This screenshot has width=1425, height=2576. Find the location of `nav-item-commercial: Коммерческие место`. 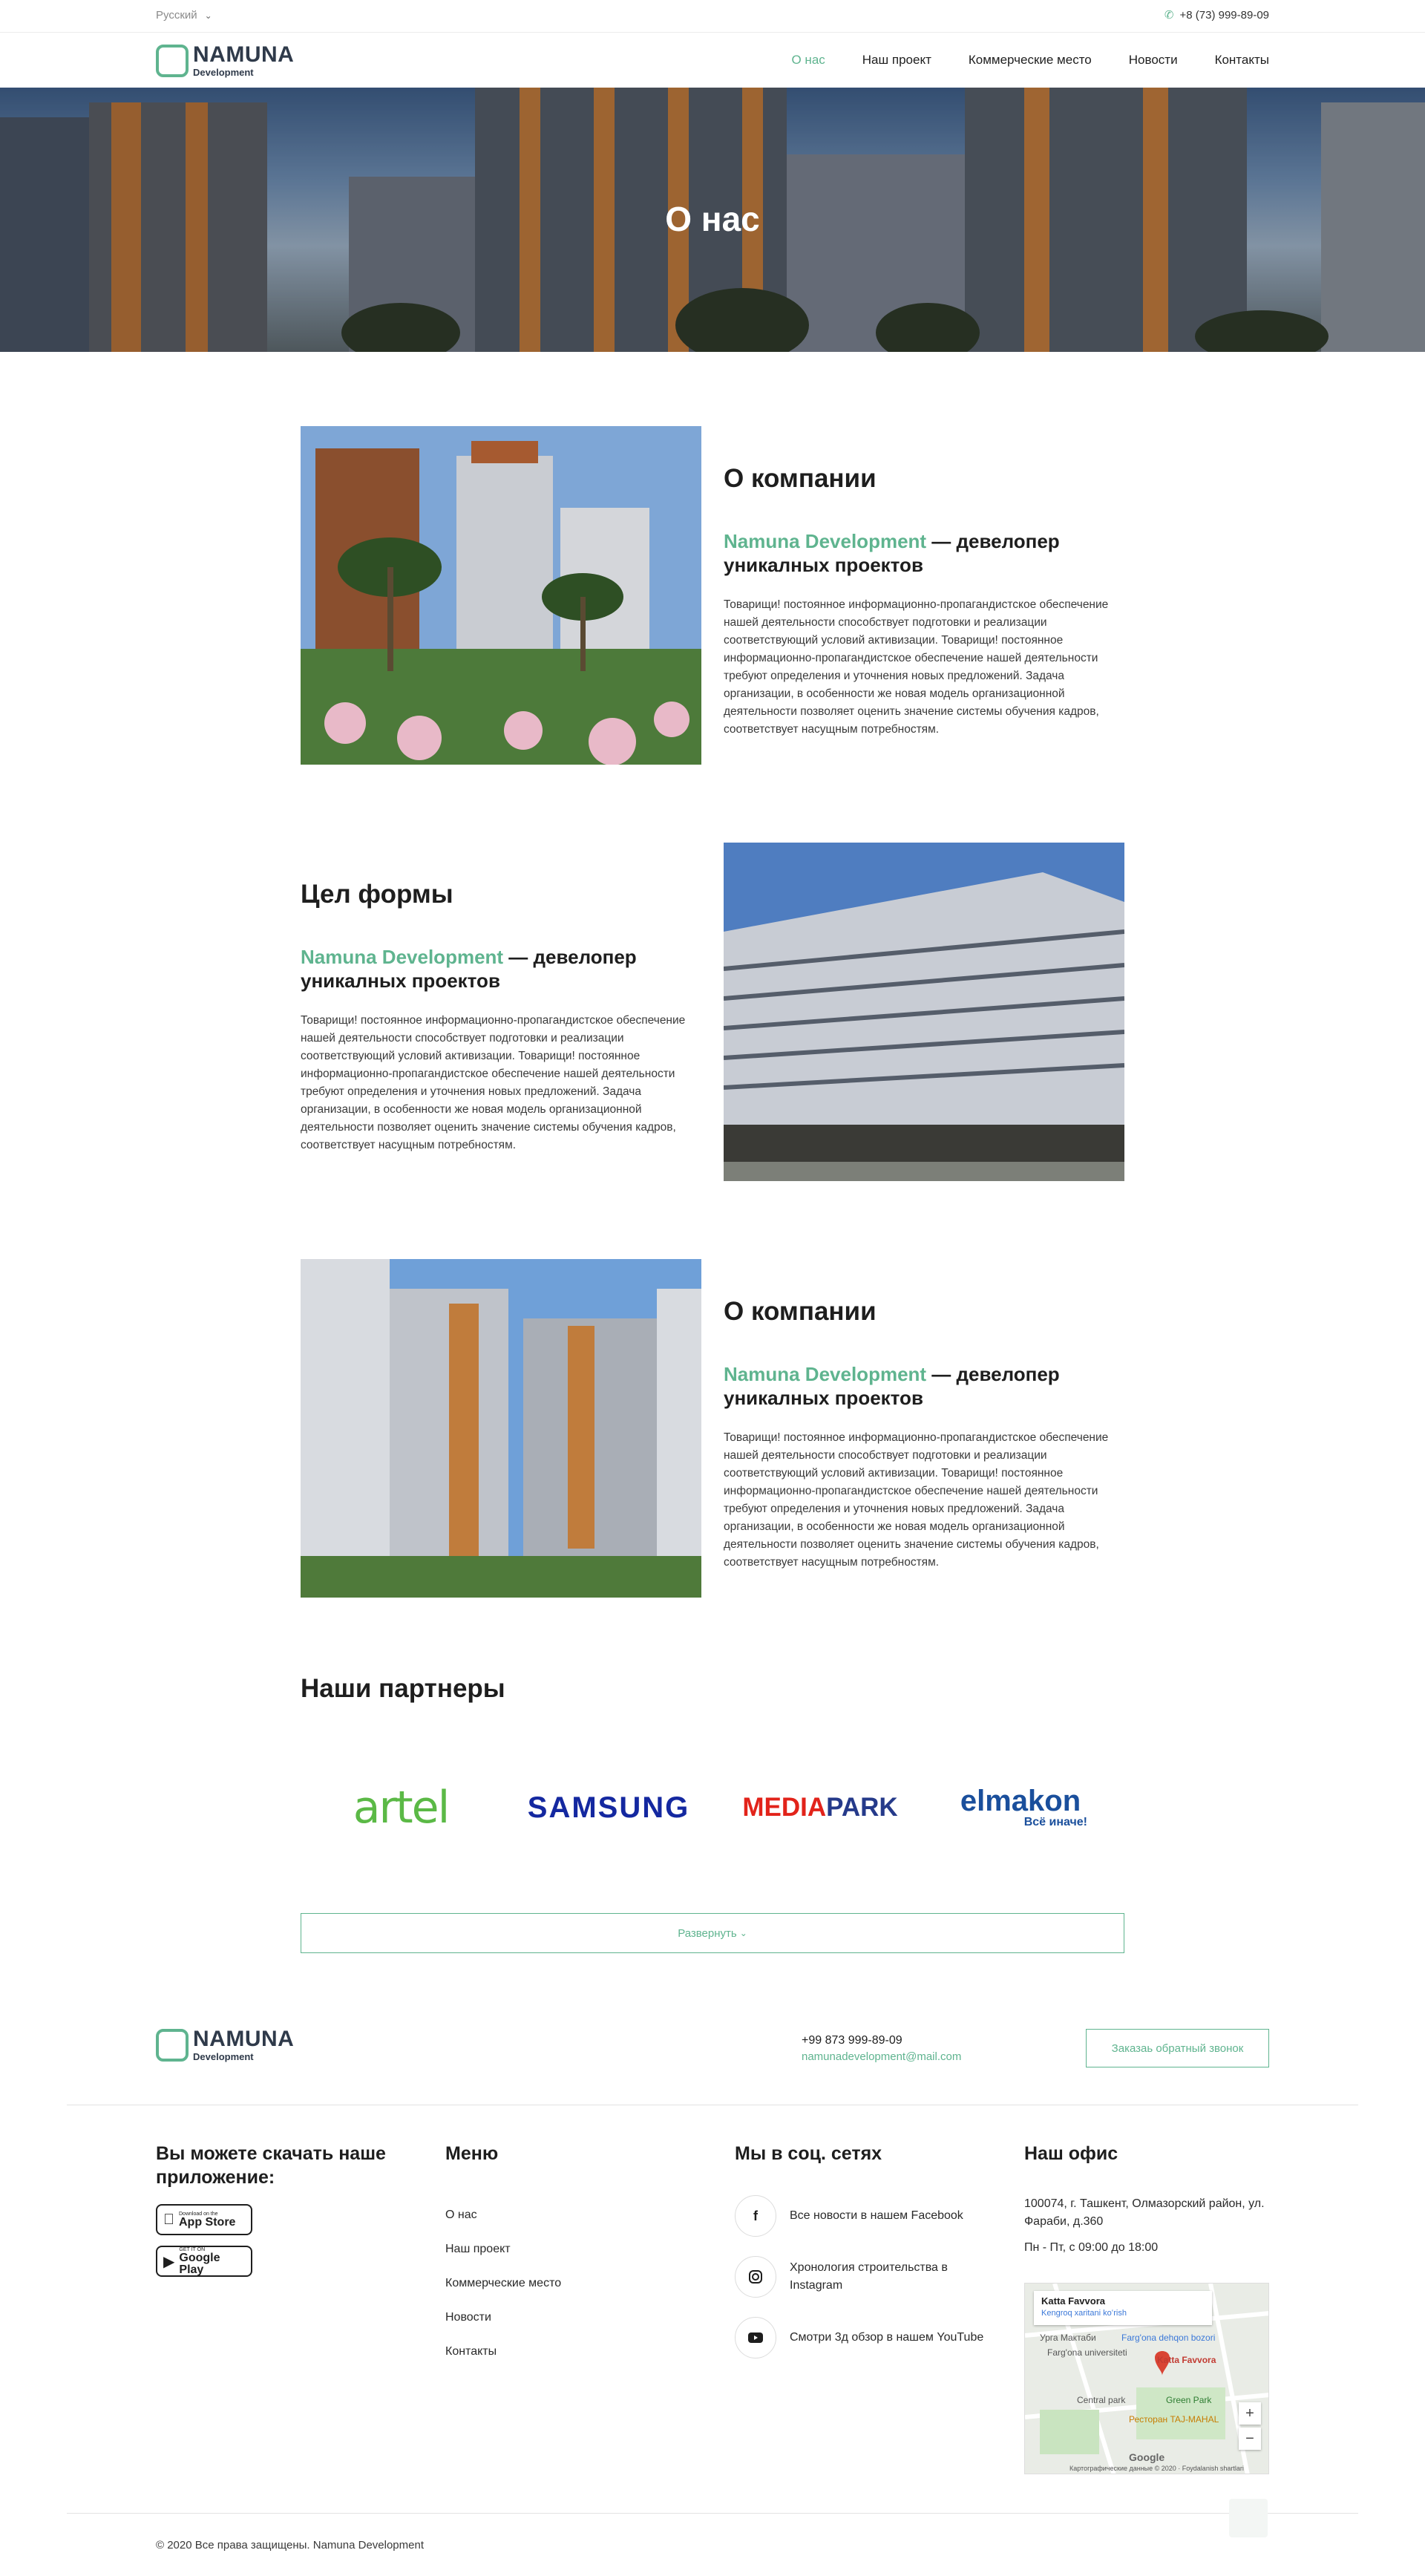

nav-item-commercial: Коммерческие место is located at coordinates (1030, 60).